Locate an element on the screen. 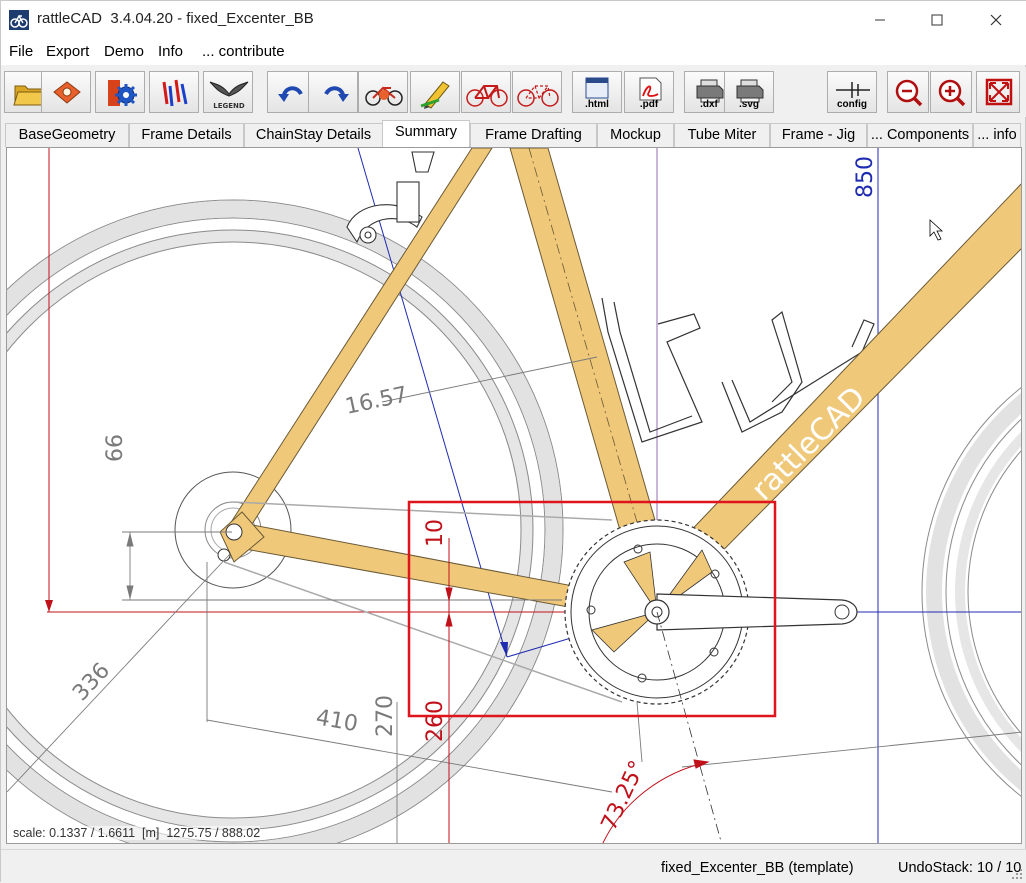 This screenshot has width=1026, height=883. settings-button is located at coordinates (120, 92).